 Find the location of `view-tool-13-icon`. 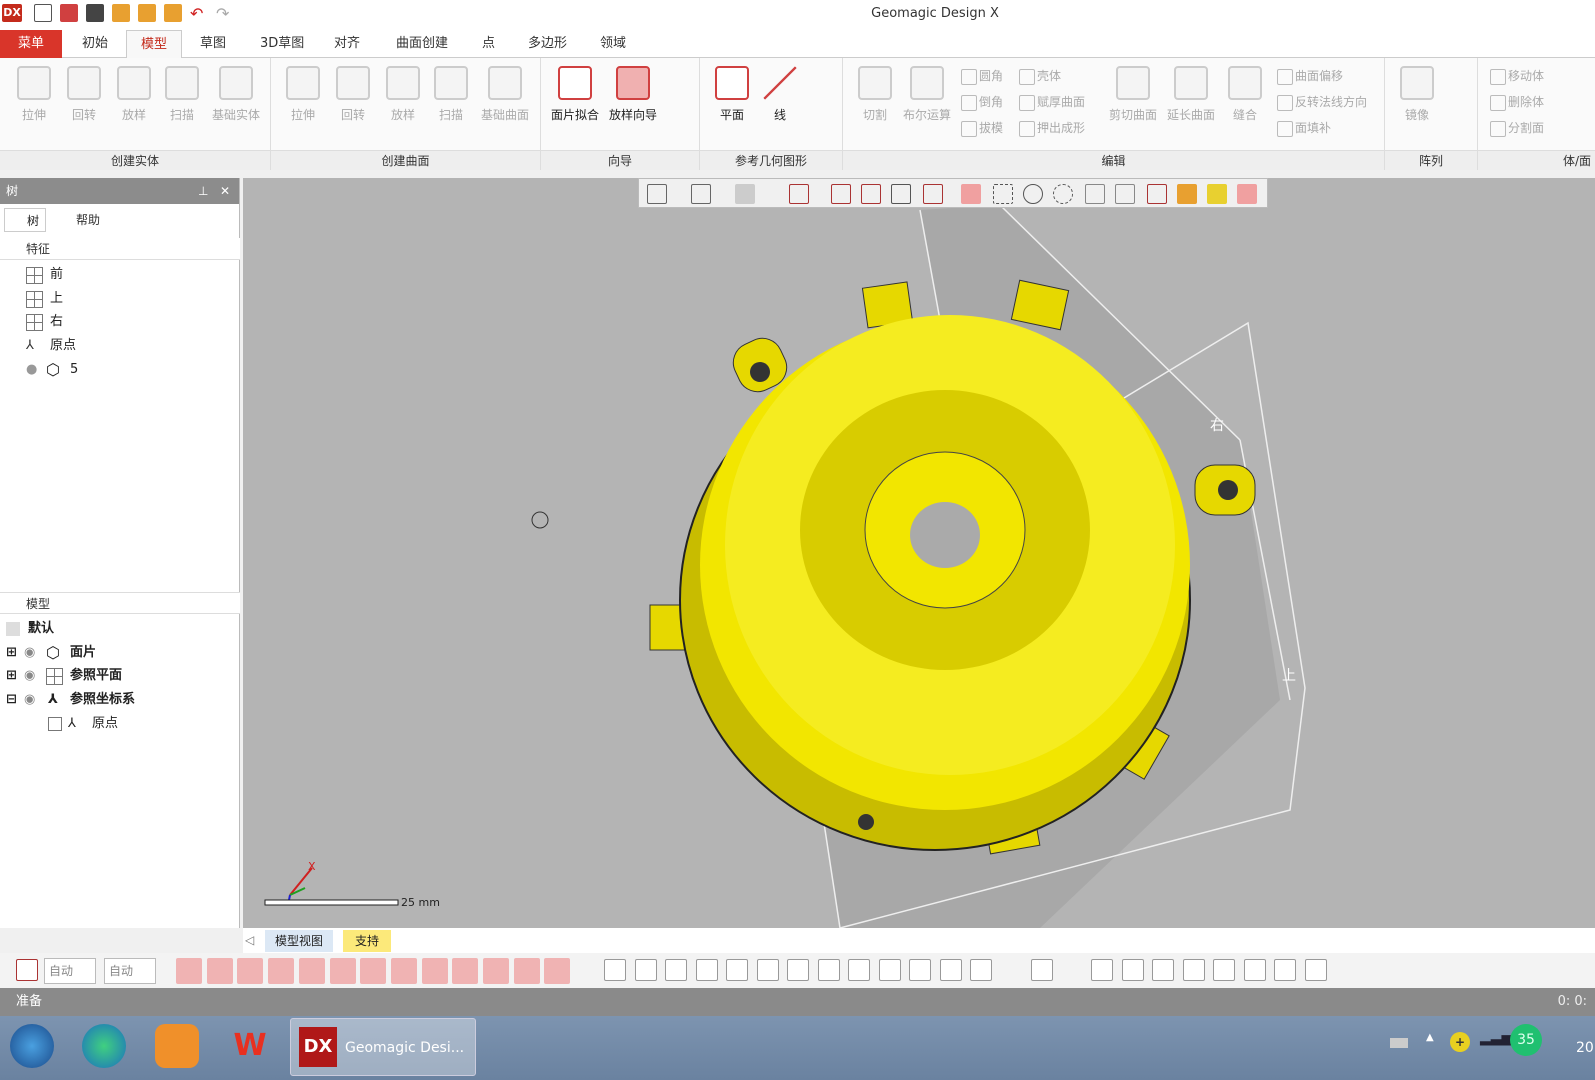

view-tool-13-icon is located at coordinates (981, 970).